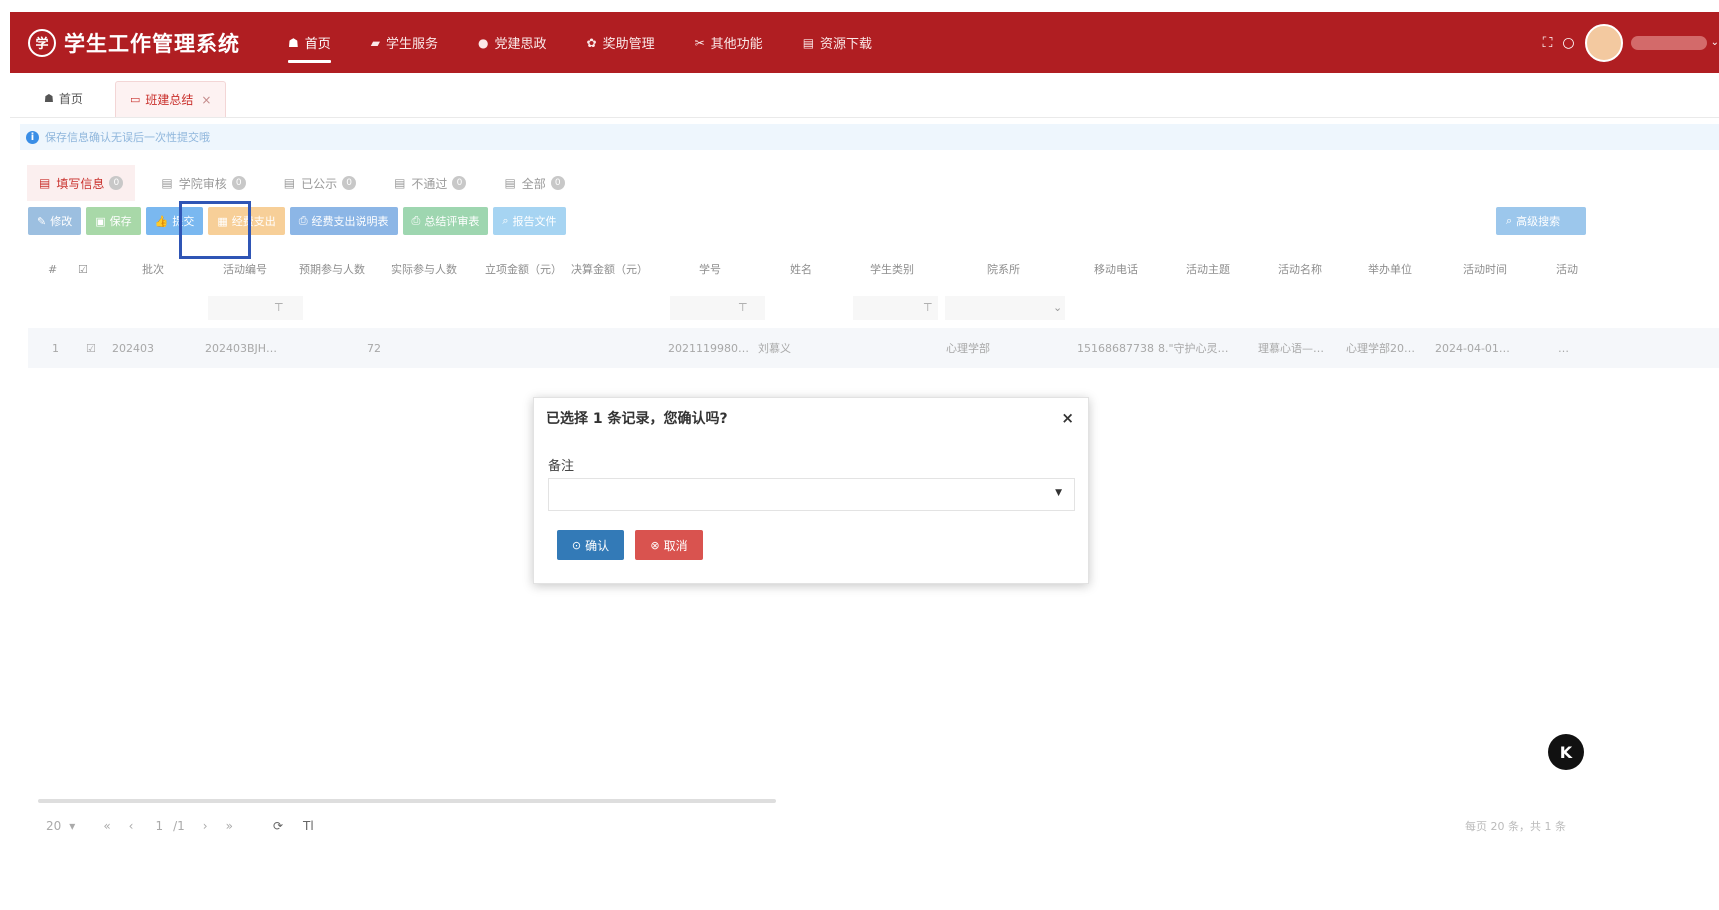 This screenshot has width=1719, height=910. I want to click on header-right: ⛶ ○ ⌄, so click(1631, 42).